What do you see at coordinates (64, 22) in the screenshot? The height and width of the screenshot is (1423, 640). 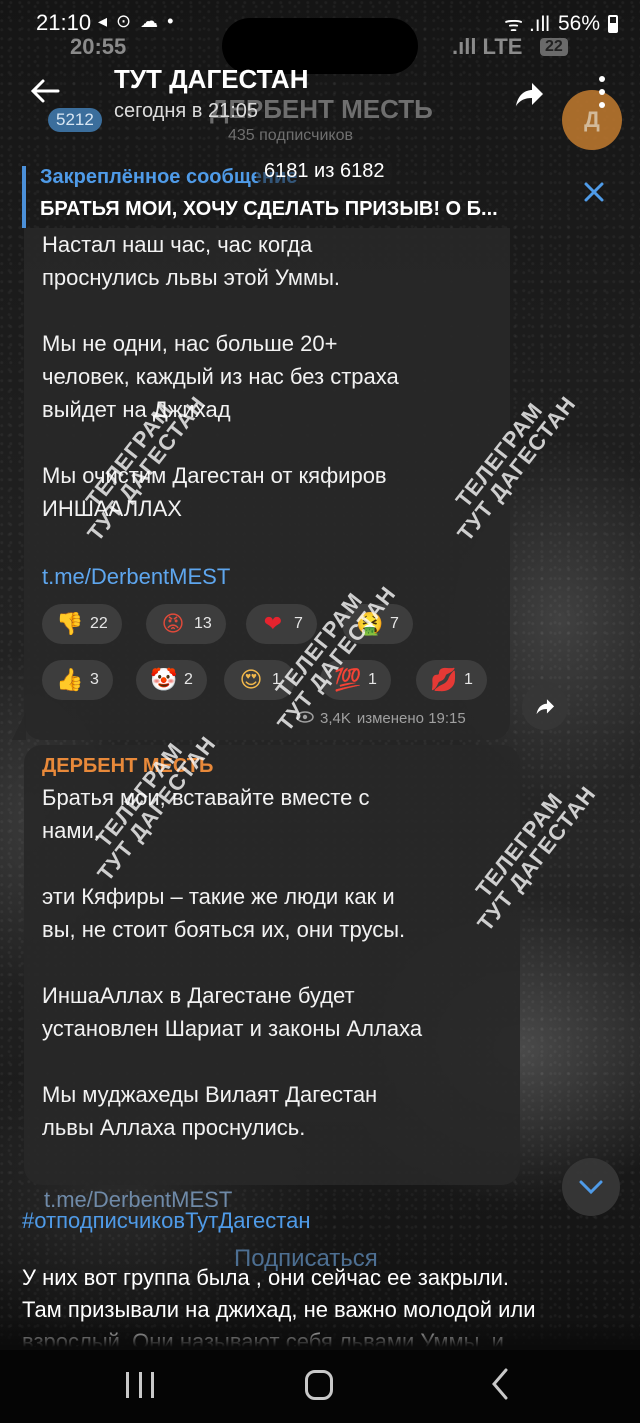 I see `status-time: 21:10` at bounding box center [64, 22].